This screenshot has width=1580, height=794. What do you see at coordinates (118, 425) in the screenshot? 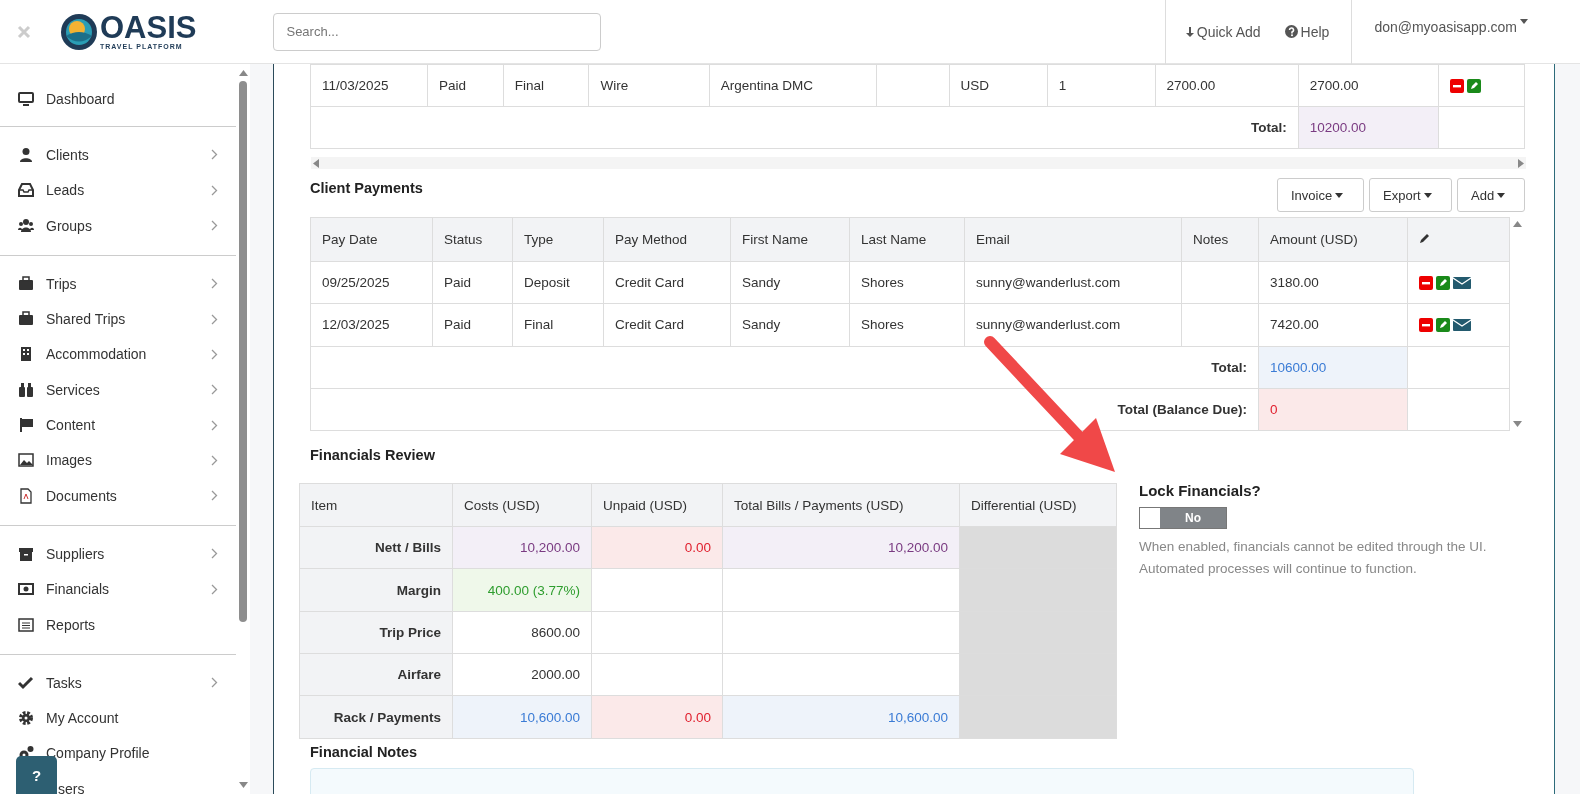
I see `sidebar-item: Content` at bounding box center [118, 425].